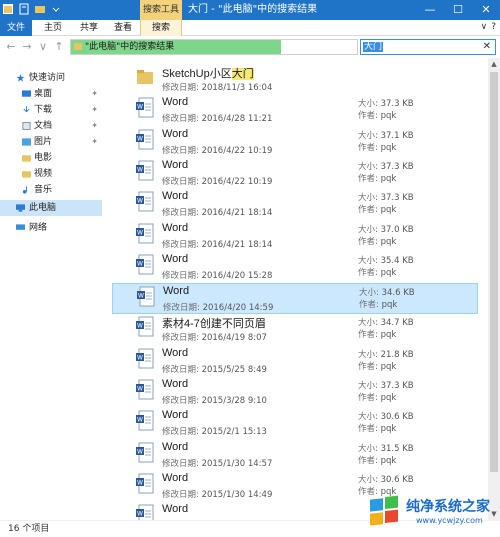 Image resolution: width=500 pixels, height=537 pixels. I want to click on modified-value: 2015/1/30 14:57, so click(237, 463).